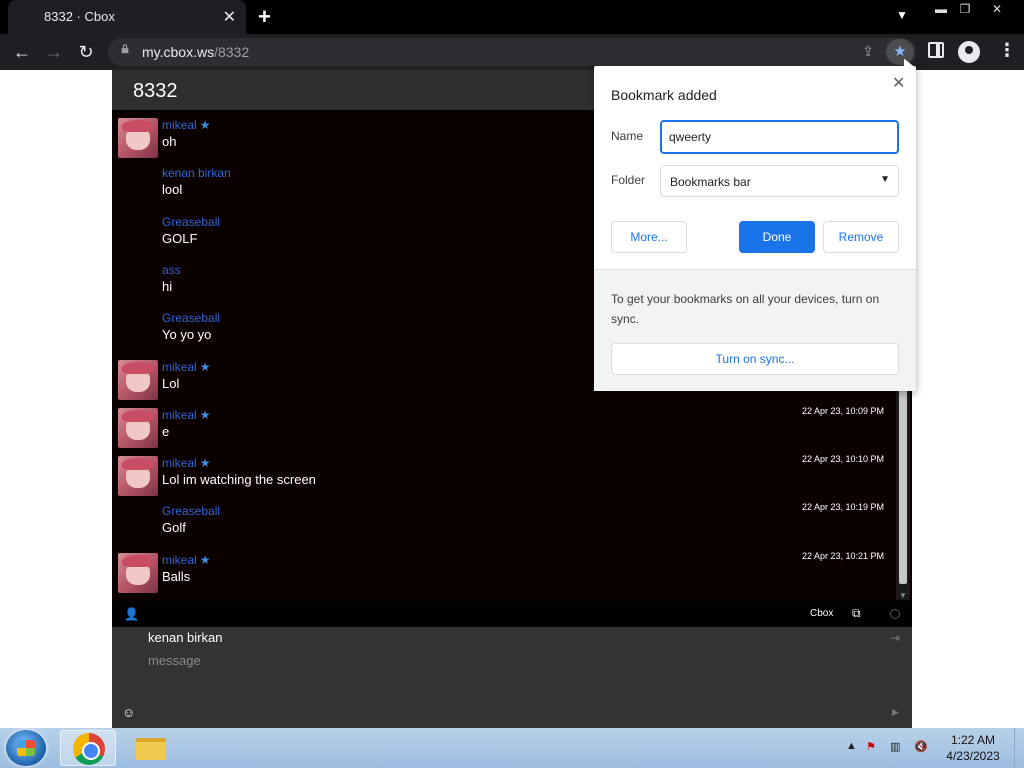  I want to click on address-bar: my.cbox.ws/8332 ⇪ ★, so click(512, 52).